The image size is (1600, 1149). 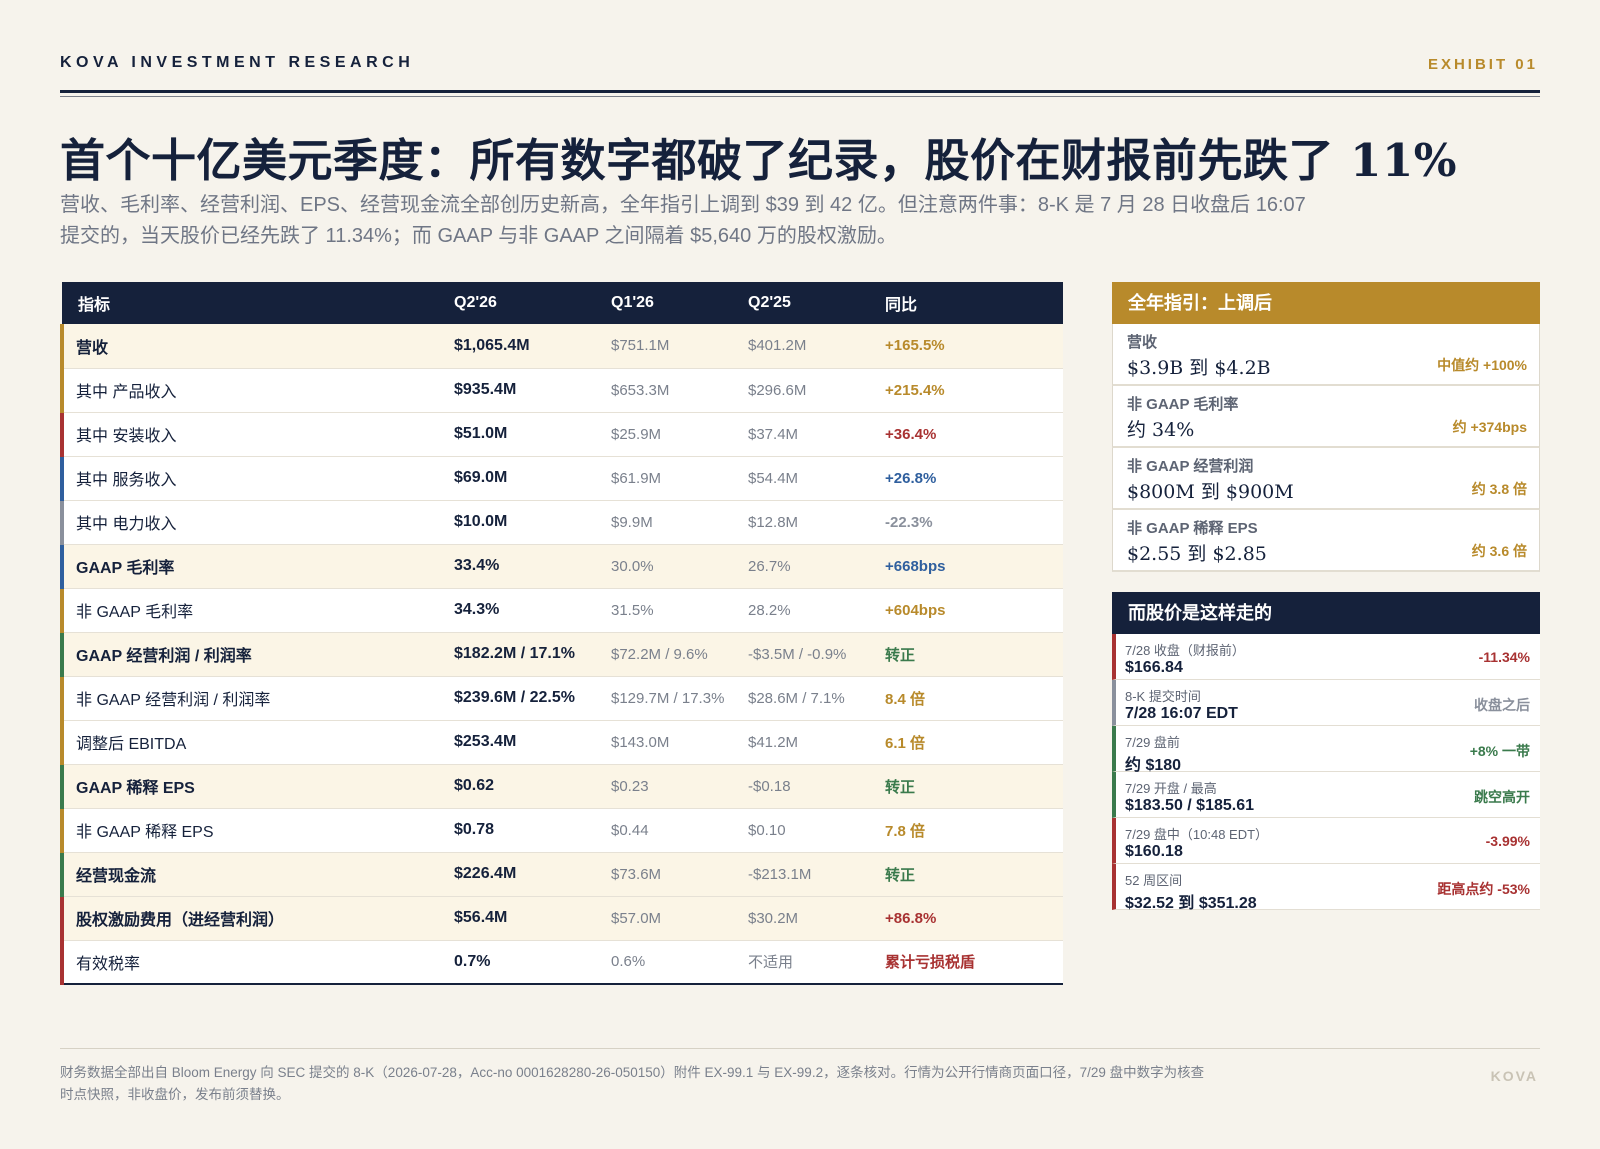 I want to click on stock-note: 距高点约 -53%, so click(x=1483, y=889).